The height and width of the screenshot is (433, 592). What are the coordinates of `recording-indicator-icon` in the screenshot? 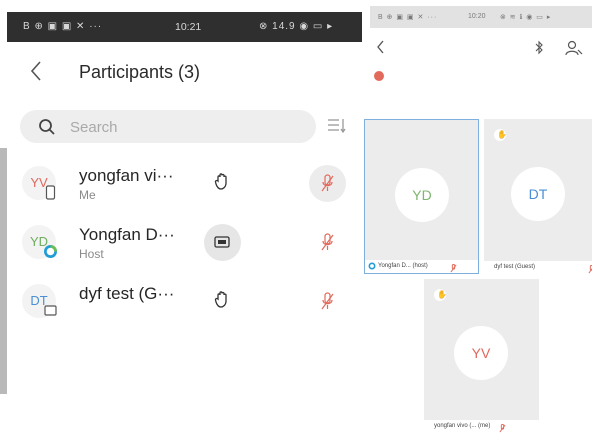 It's located at (379, 76).